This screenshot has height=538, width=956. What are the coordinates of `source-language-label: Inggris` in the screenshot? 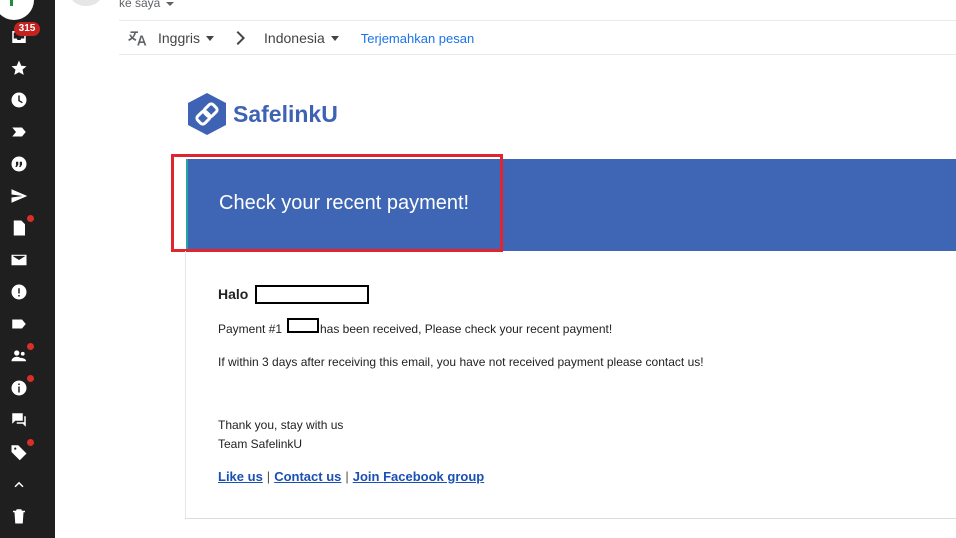 It's located at (179, 38).